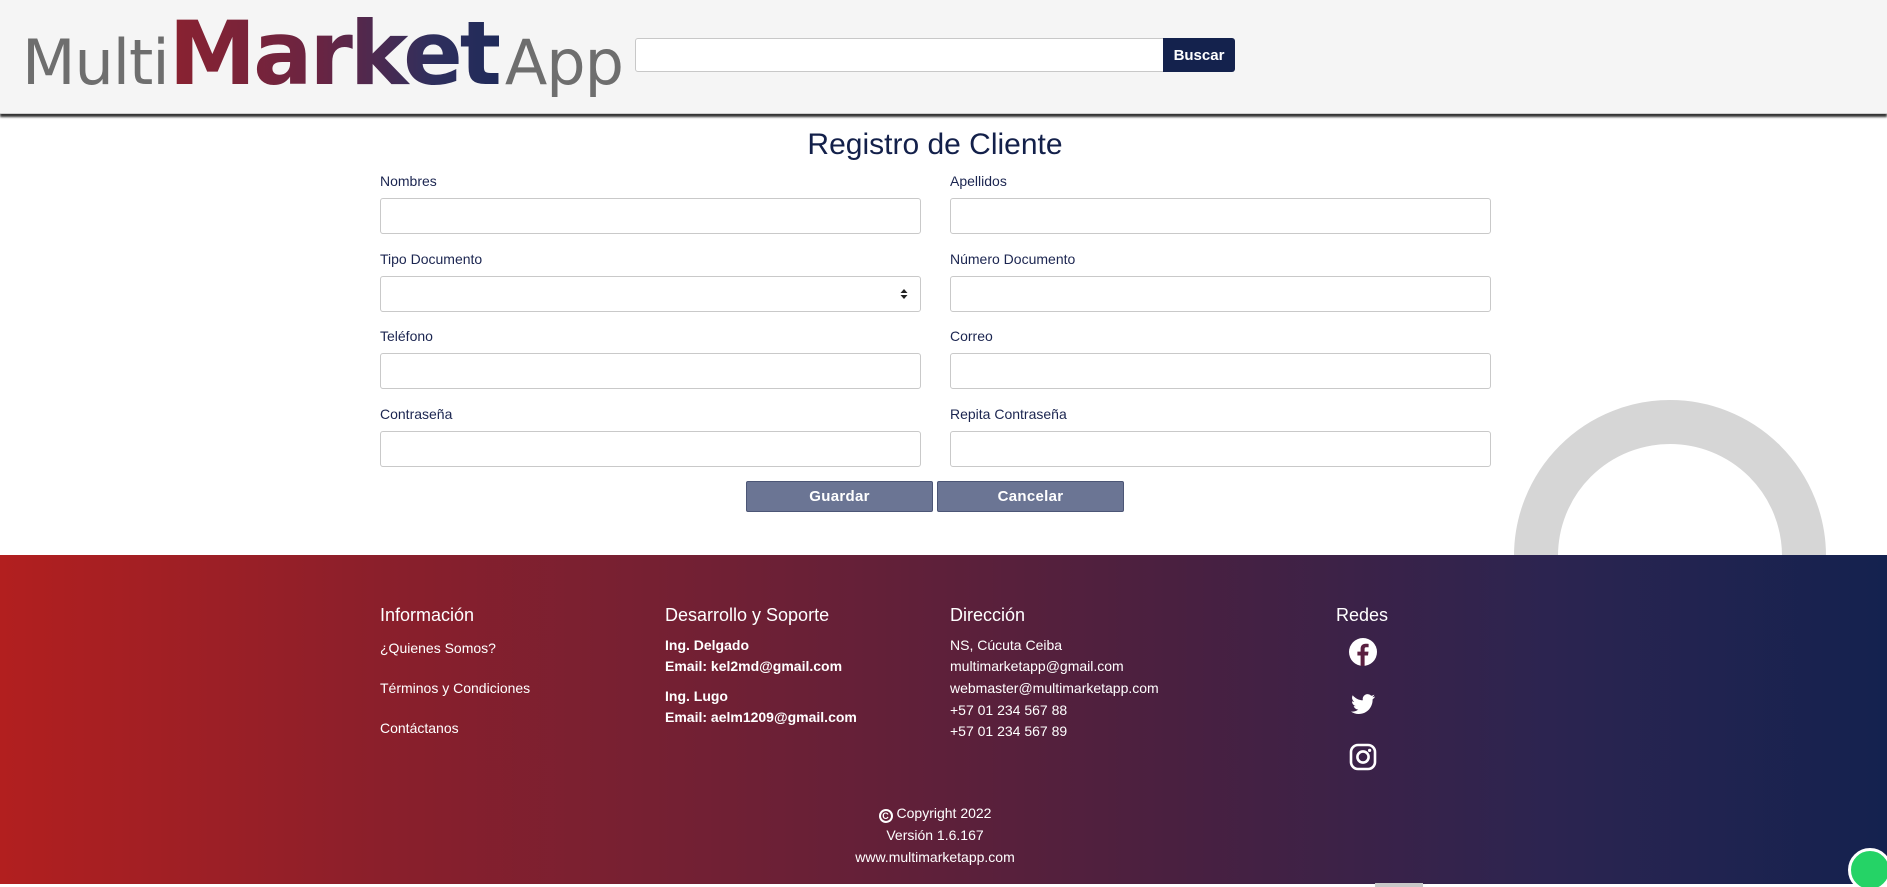 The image size is (1887, 887). Describe the element at coordinates (904, 294) in the screenshot. I see `select-arrows-icon` at that location.